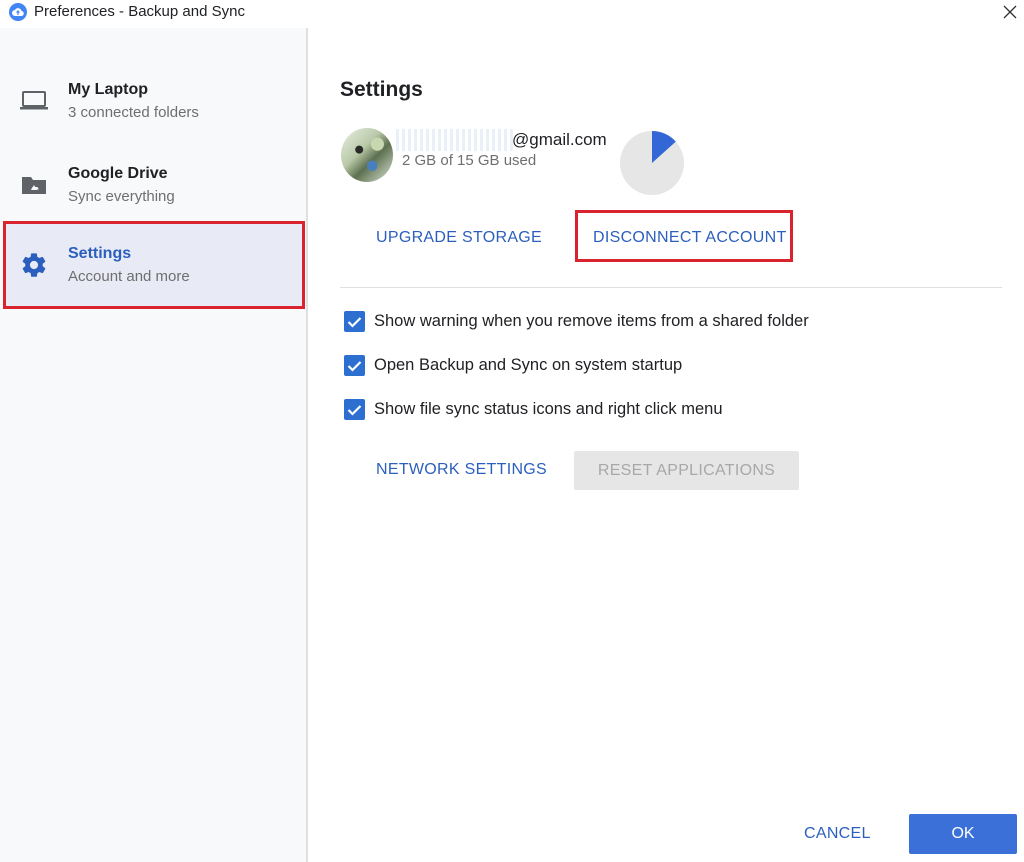 The height and width of the screenshot is (862, 1024). I want to click on email-redacted, so click(455, 140).